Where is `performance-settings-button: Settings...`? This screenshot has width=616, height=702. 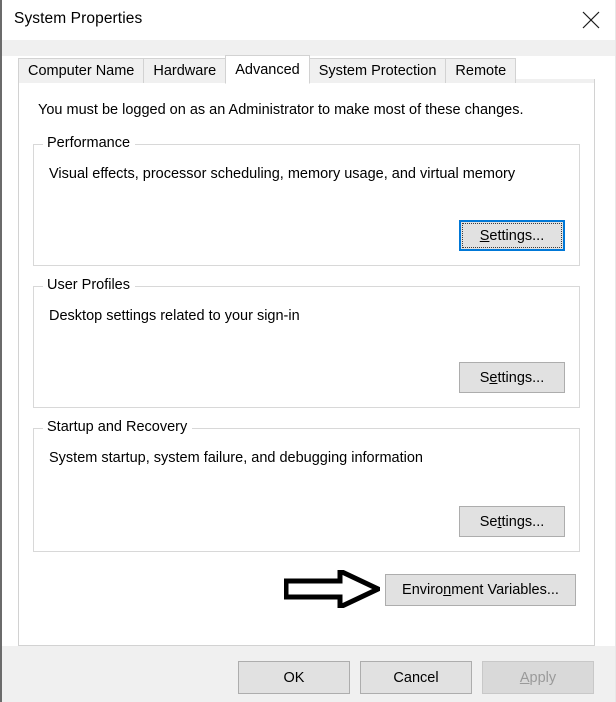
performance-settings-button: Settings... is located at coordinates (512, 235).